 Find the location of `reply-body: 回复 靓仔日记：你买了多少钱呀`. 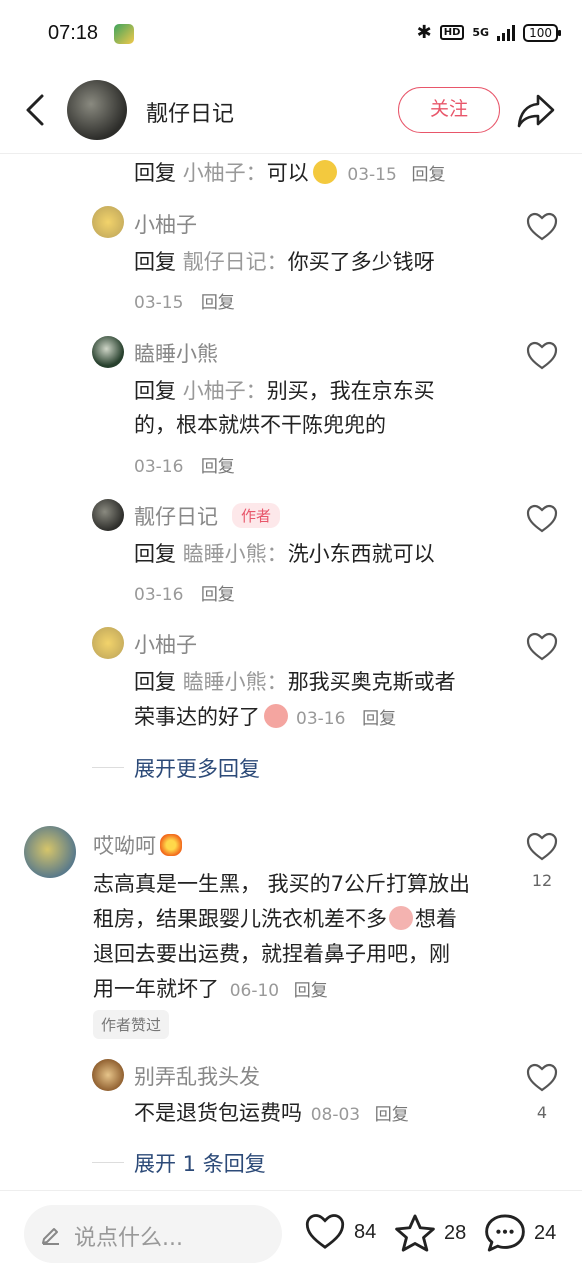

reply-body: 回复 靓仔日记：你买了多少钱呀 is located at coordinates (284, 262).